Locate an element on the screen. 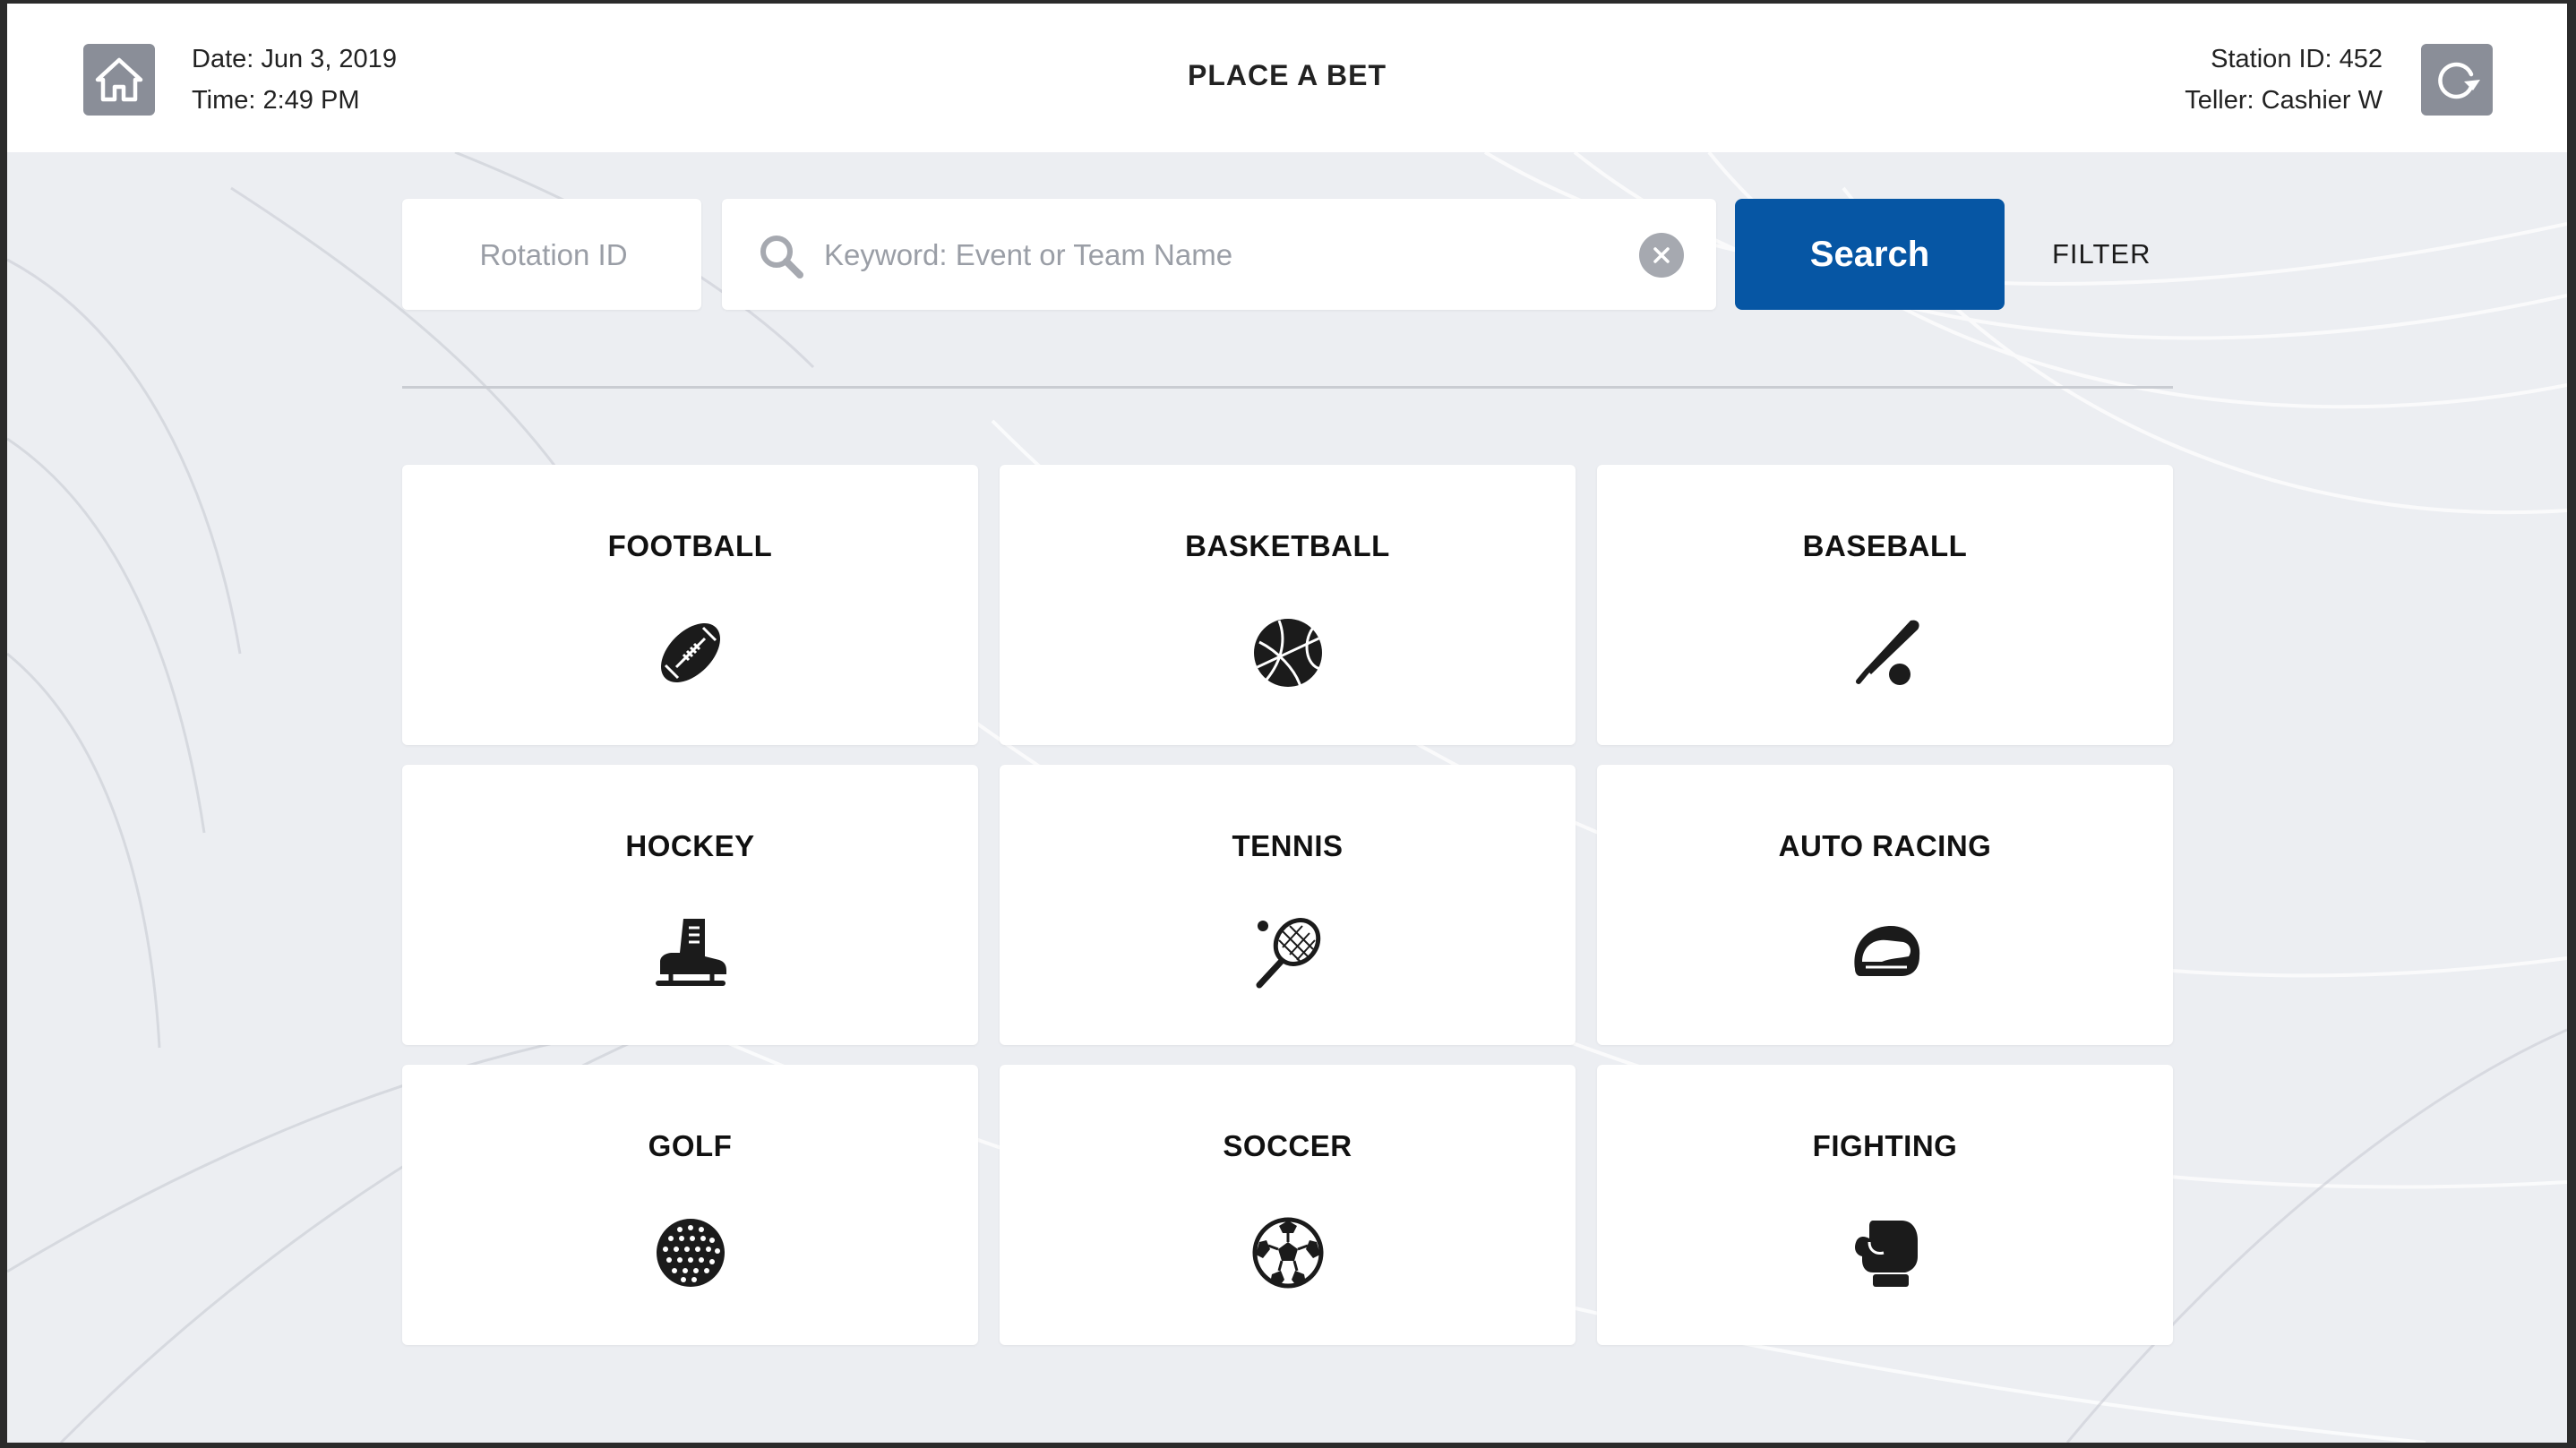 The width and height of the screenshot is (2576, 1448). search-icon is located at coordinates (781, 257).